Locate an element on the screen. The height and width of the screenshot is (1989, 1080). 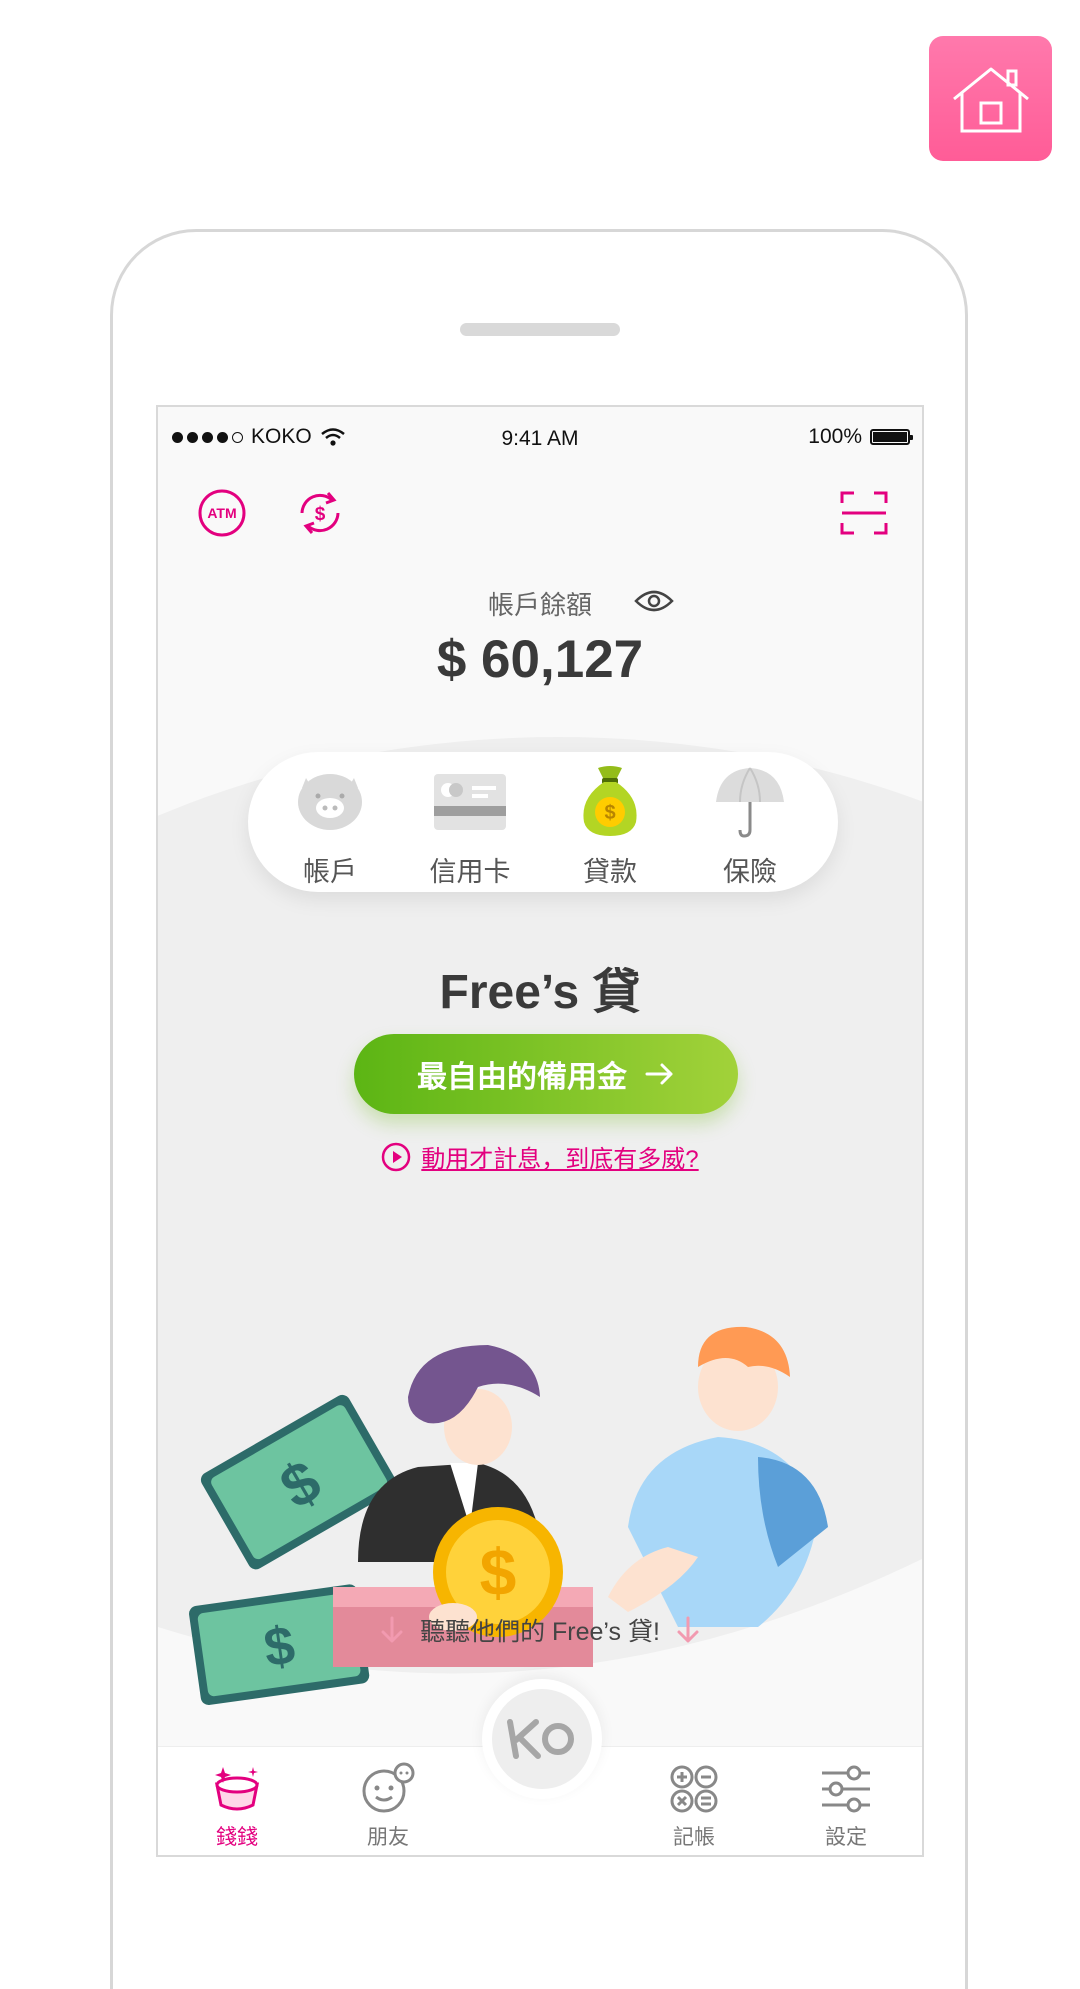
currency-exchange-icon: $ is located at coordinates (320, 513).